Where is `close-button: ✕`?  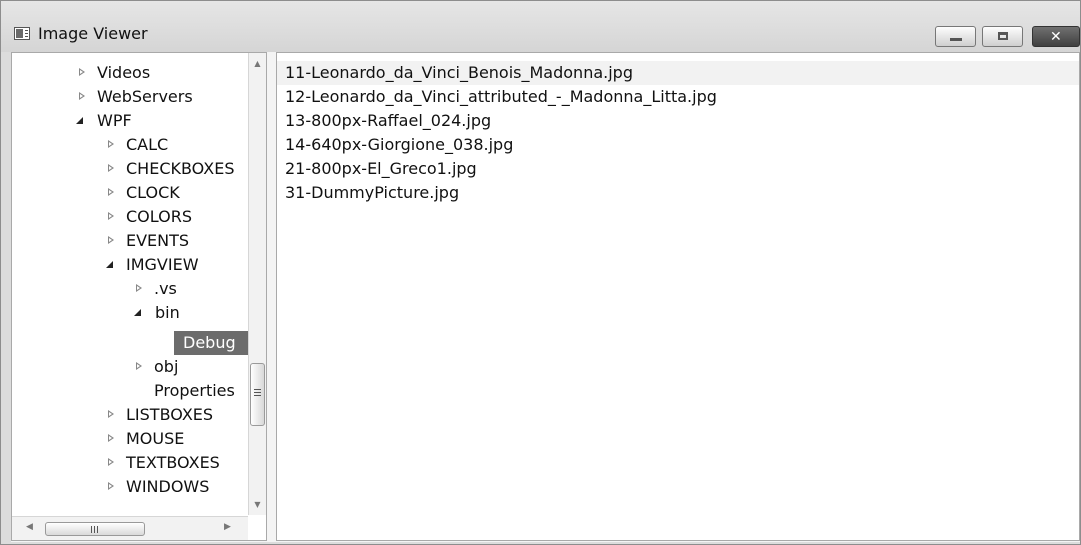
close-button: ✕ is located at coordinates (1056, 36).